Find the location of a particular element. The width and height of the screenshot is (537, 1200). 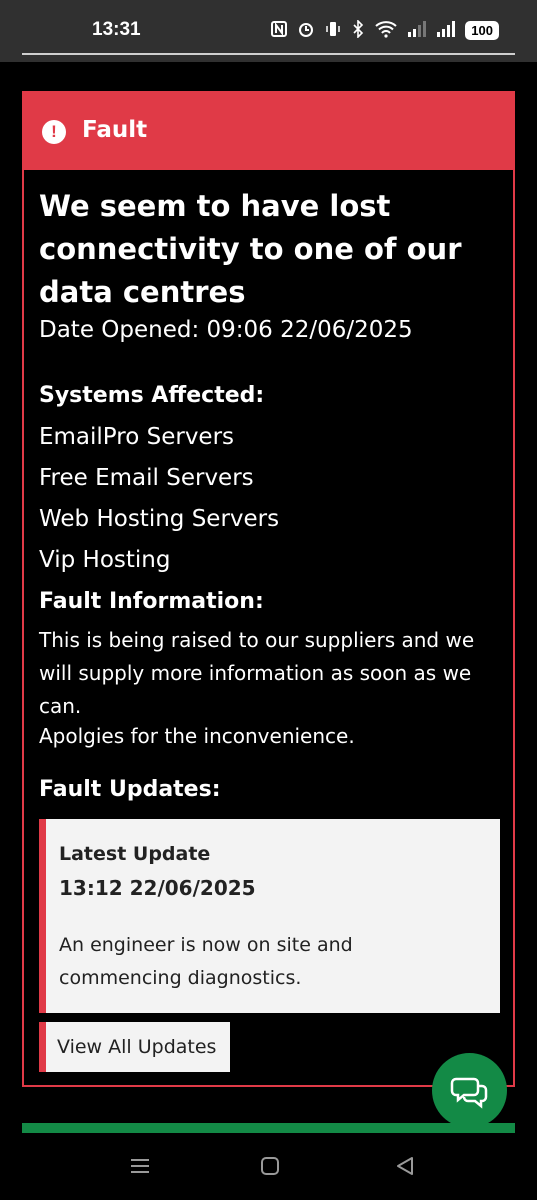

signal-icon is located at coordinates (417, 30).